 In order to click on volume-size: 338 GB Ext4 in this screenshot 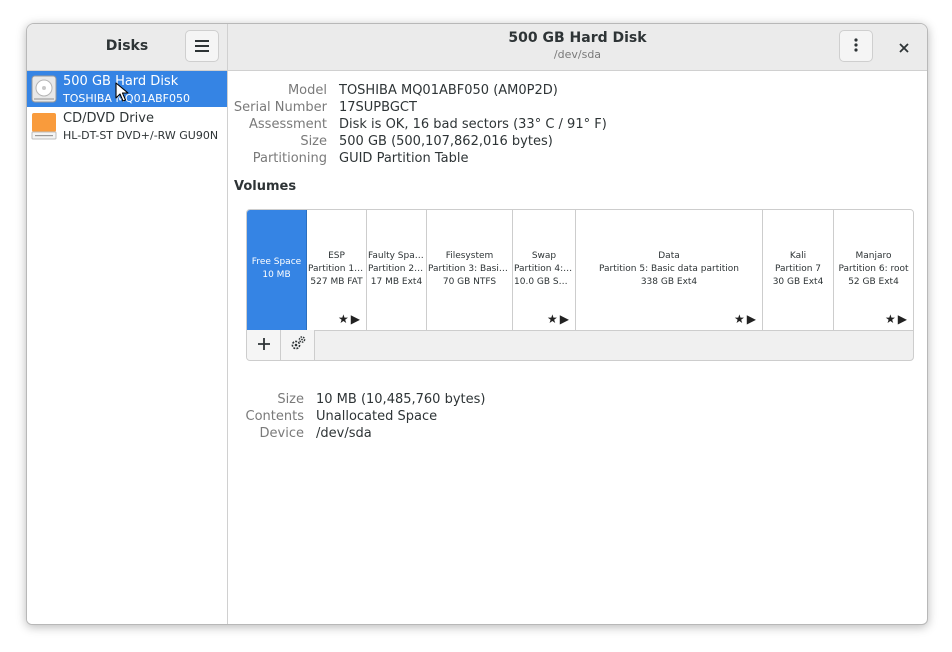, I will do `click(669, 282)`.